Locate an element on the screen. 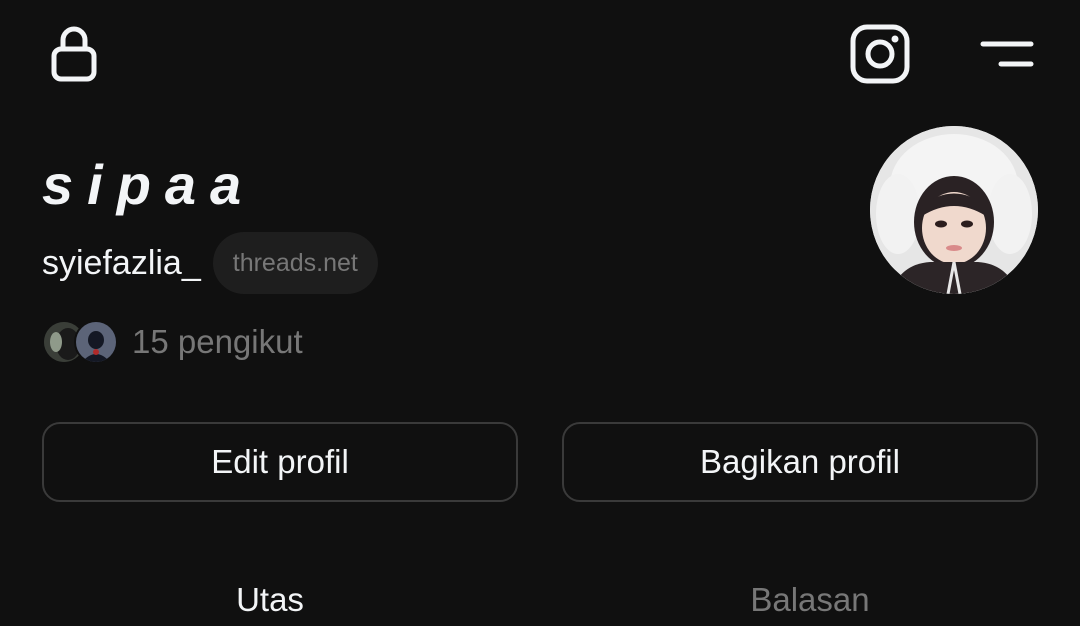 The image size is (1080, 626). avatar-image is located at coordinates (954, 210).